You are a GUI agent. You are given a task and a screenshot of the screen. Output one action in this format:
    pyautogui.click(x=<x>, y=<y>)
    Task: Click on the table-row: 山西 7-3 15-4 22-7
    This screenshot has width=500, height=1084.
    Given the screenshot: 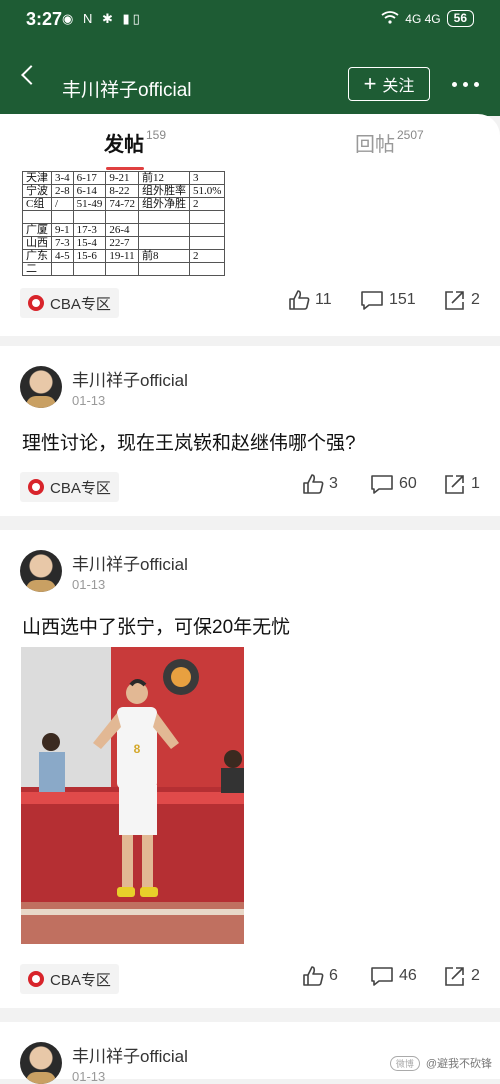 What is the action you would take?
    pyautogui.click(x=124, y=243)
    